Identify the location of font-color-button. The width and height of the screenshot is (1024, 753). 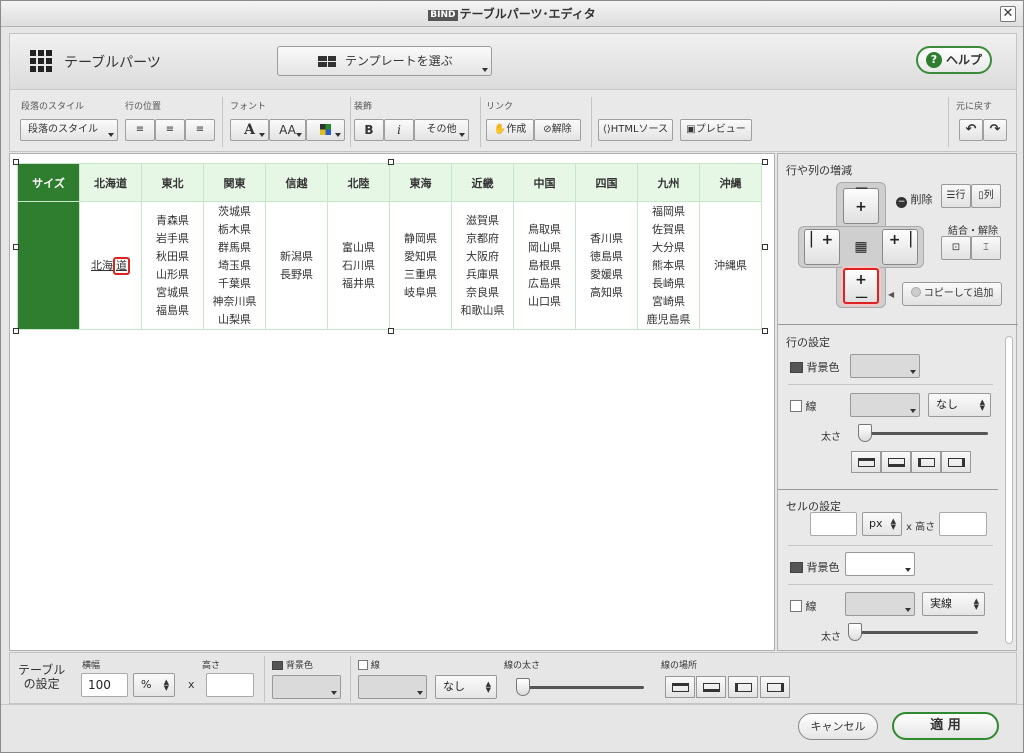
(325, 130).